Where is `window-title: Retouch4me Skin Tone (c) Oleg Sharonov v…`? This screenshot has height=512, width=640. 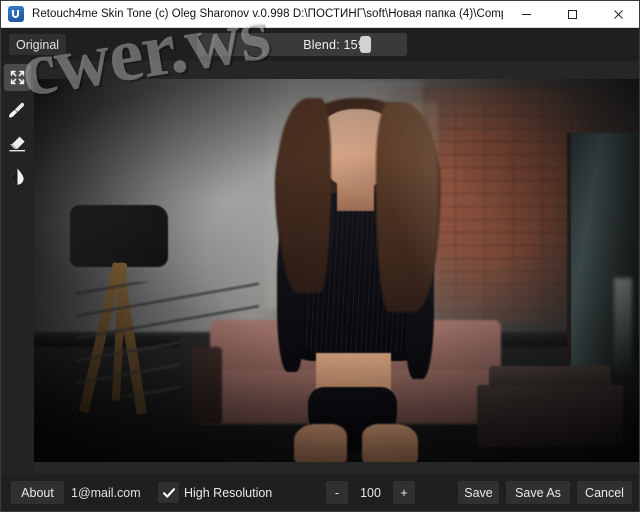
window-title: Retouch4me Skin Tone (c) Oleg Sharonov v… is located at coordinates (267, 14).